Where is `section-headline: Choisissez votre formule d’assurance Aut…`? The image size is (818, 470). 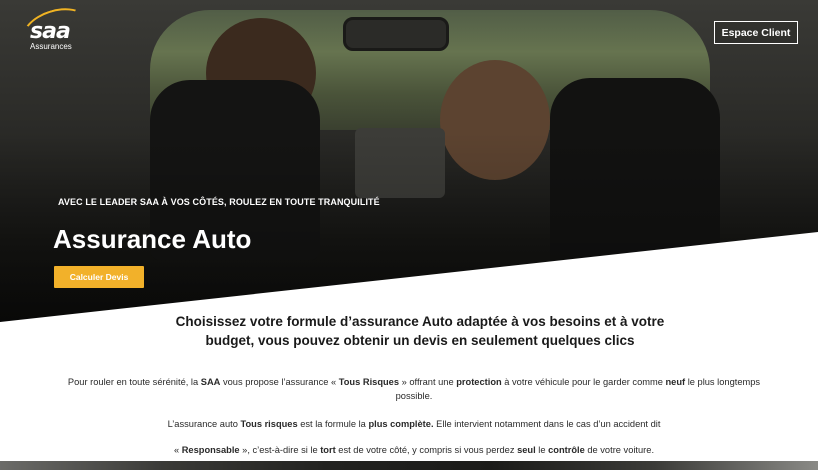 section-headline: Choisissez votre formule d’assurance Aut… is located at coordinates (420, 331).